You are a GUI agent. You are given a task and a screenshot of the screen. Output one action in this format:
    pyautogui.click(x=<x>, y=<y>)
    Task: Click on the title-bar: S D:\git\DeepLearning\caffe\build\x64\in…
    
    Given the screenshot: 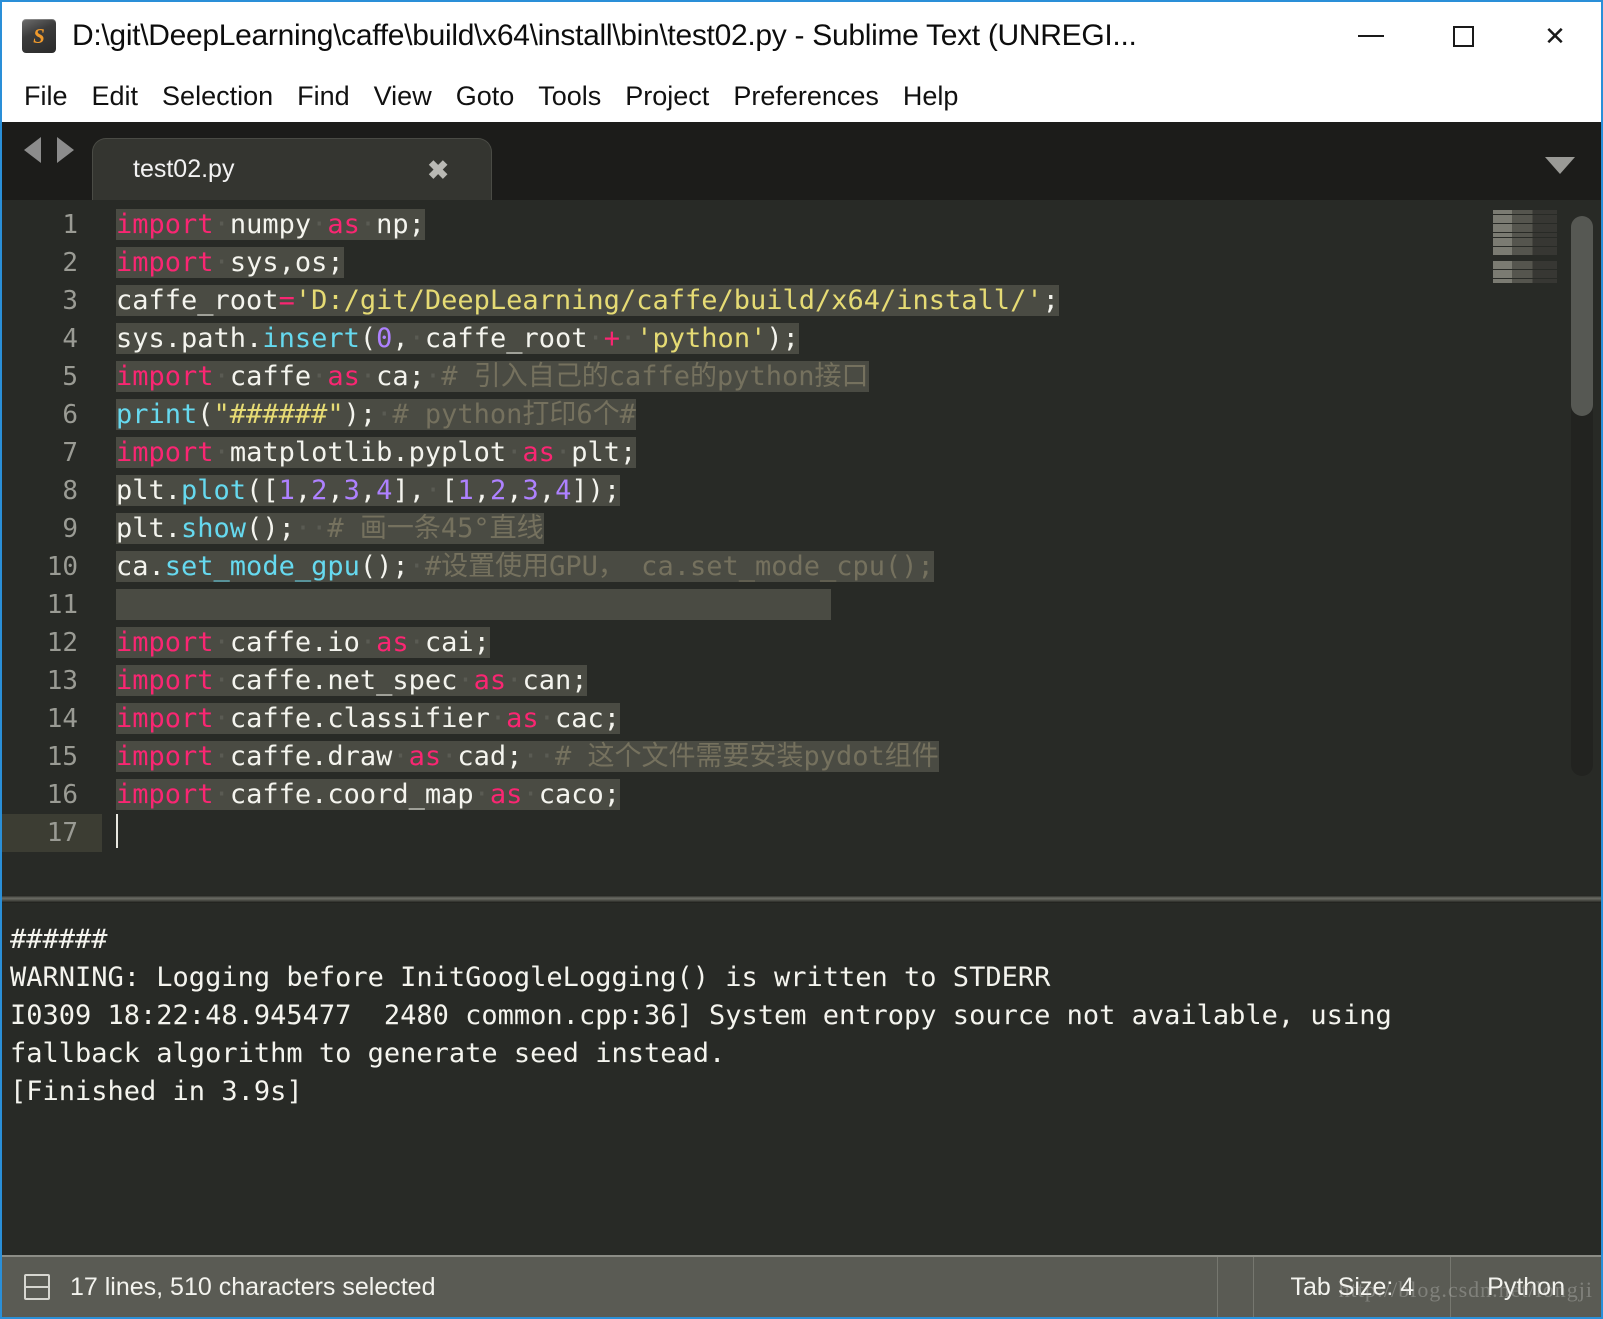 What is the action you would take?
    pyautogui.click(x=801, y=36)
    